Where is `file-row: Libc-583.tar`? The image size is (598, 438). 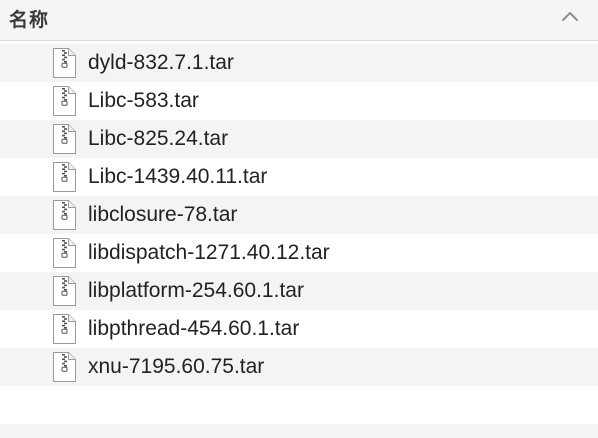 file-row: Libc-583.tar is located at coordinates (299, 101).